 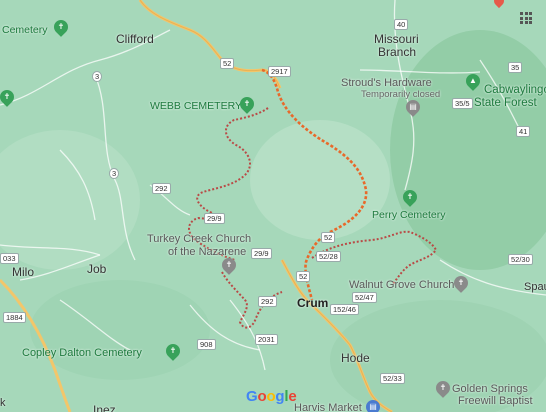 I want to click on route-shield-2917: 2917, so click(x=279, y=71).